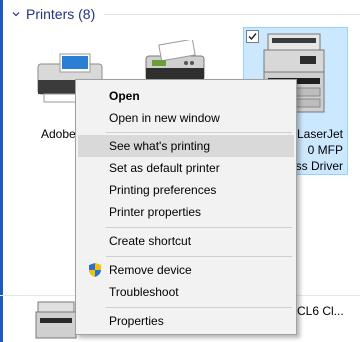  I want to click on menu-item-open: Open, so click(186, 96).